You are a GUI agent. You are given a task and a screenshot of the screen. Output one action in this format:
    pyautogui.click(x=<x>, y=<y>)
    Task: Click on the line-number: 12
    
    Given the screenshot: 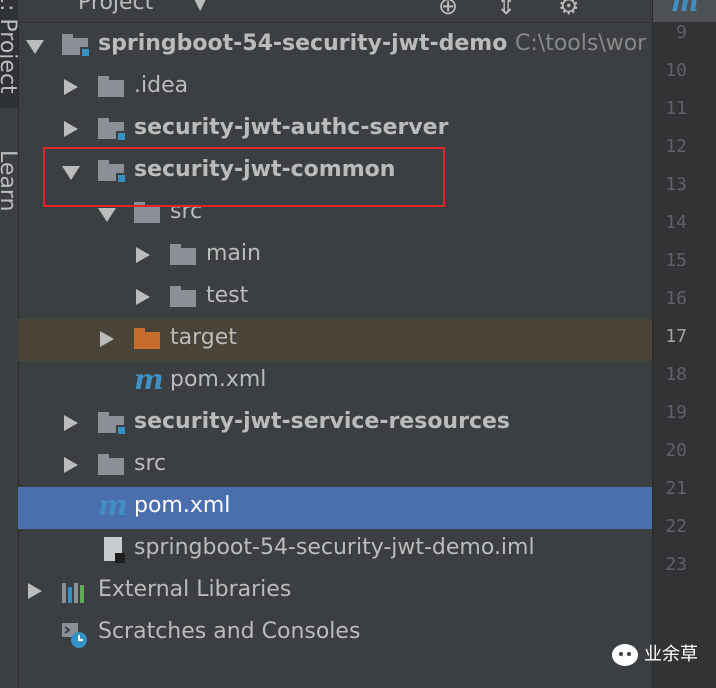 What is the action you would take?
    pyautogui.click(x=676, y=146)
    